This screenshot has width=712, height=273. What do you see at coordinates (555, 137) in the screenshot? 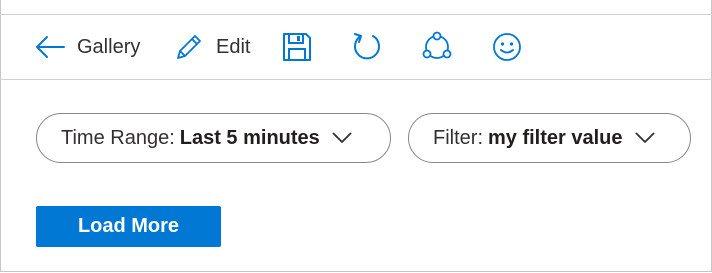
I see `filter-value: my filter value` at bounding box center [555, 137].